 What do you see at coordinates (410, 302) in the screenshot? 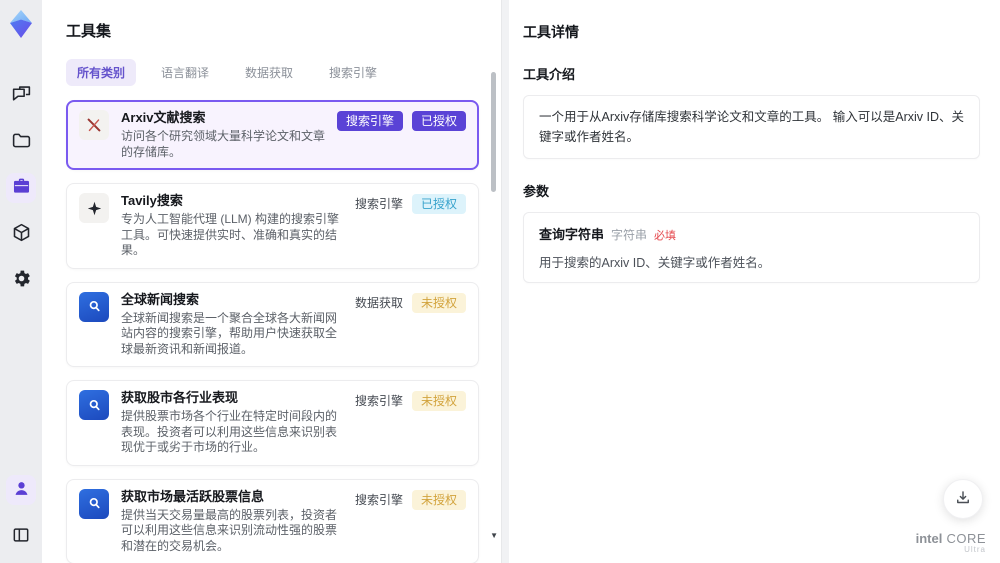
I see `tool-meta: 数据获取 未授权` at bounding box center [410, 302].